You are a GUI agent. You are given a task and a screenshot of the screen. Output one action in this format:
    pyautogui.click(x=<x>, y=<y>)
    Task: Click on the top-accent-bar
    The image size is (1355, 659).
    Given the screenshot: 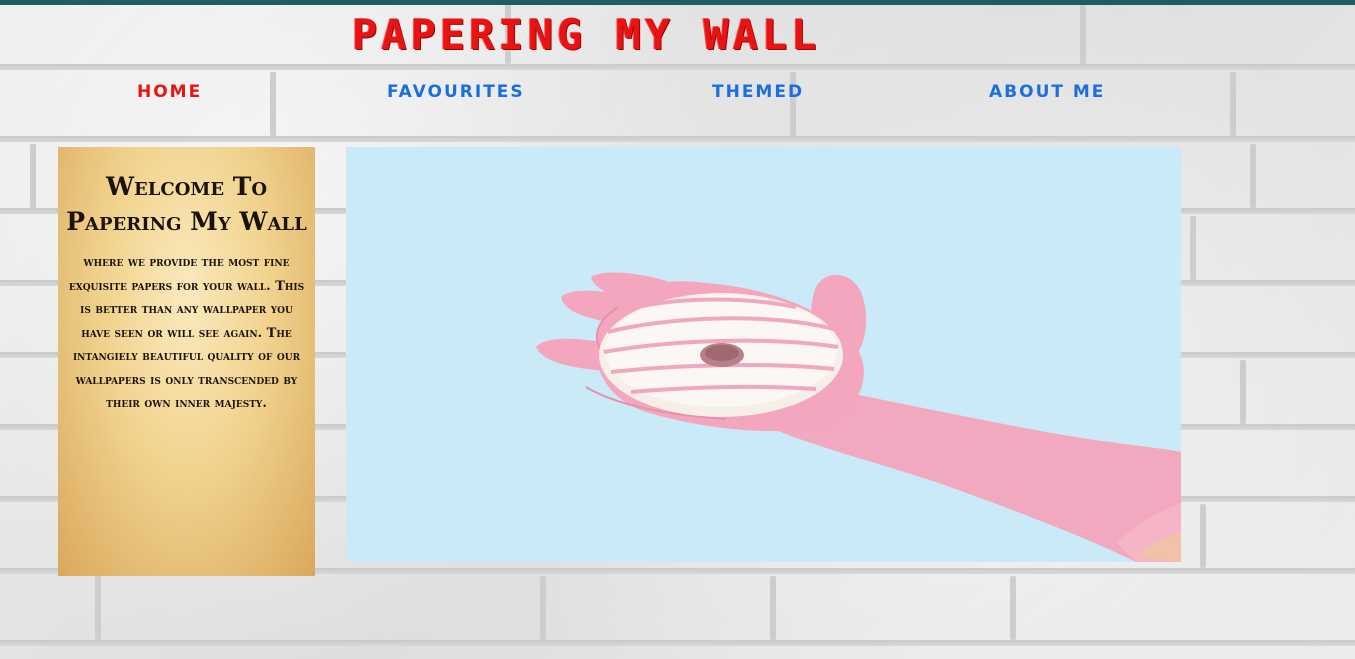 What is the action you would take?
    pyautogui.click(x=677, y=2)
    